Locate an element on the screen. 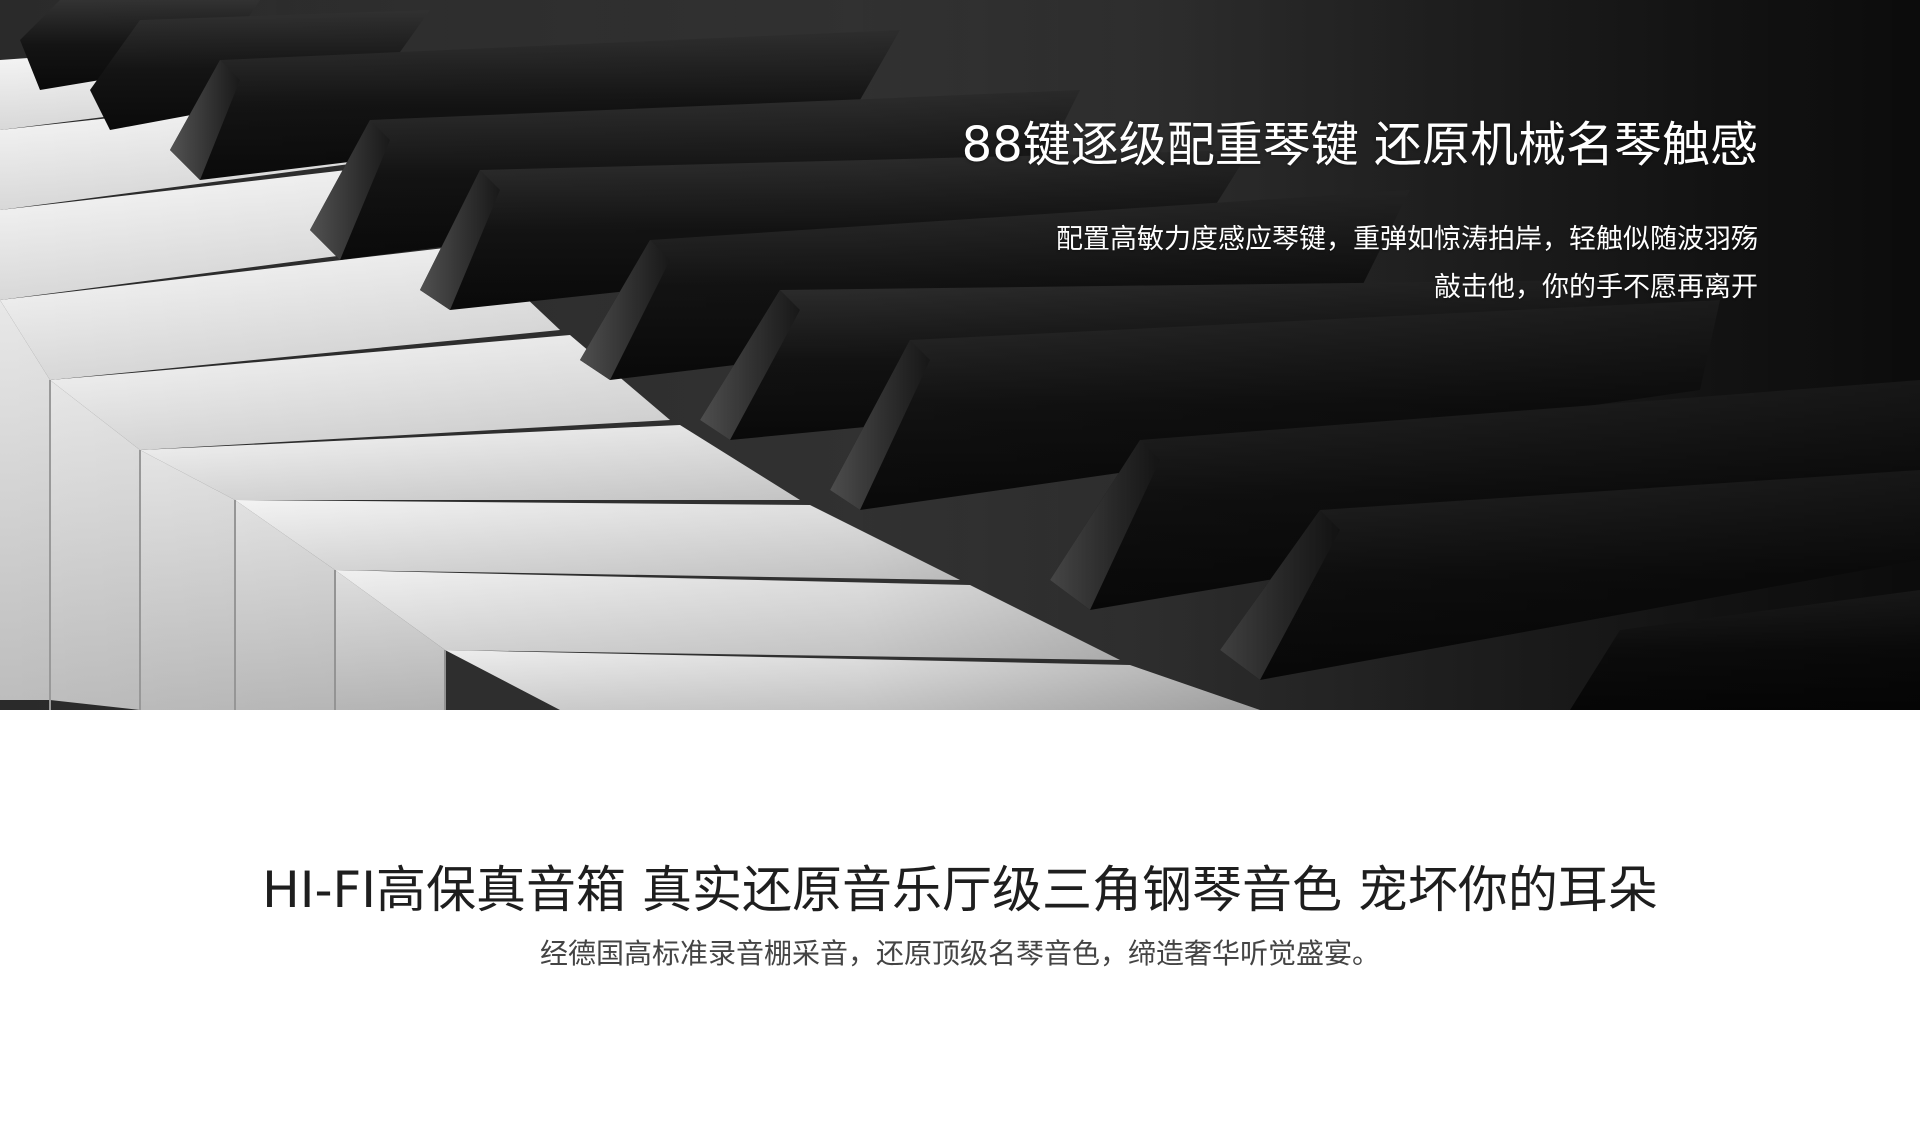 Image resolution: width=1920 pixels, height=1125 pixels. feature-title: HI-FI高保真音箱 真实还原音乐厅级三角钢琴音色 宠坏你的耳朵 is located at coordinates (960, 890).